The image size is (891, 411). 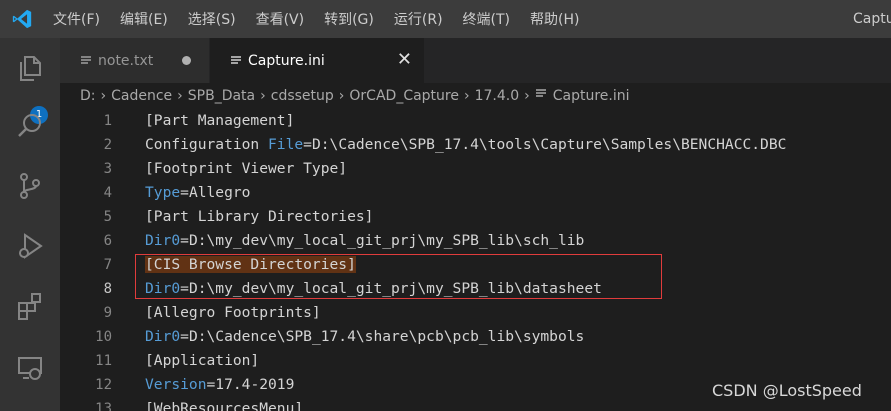 I want to click on line-number: 13, so click(x=103, y=406).